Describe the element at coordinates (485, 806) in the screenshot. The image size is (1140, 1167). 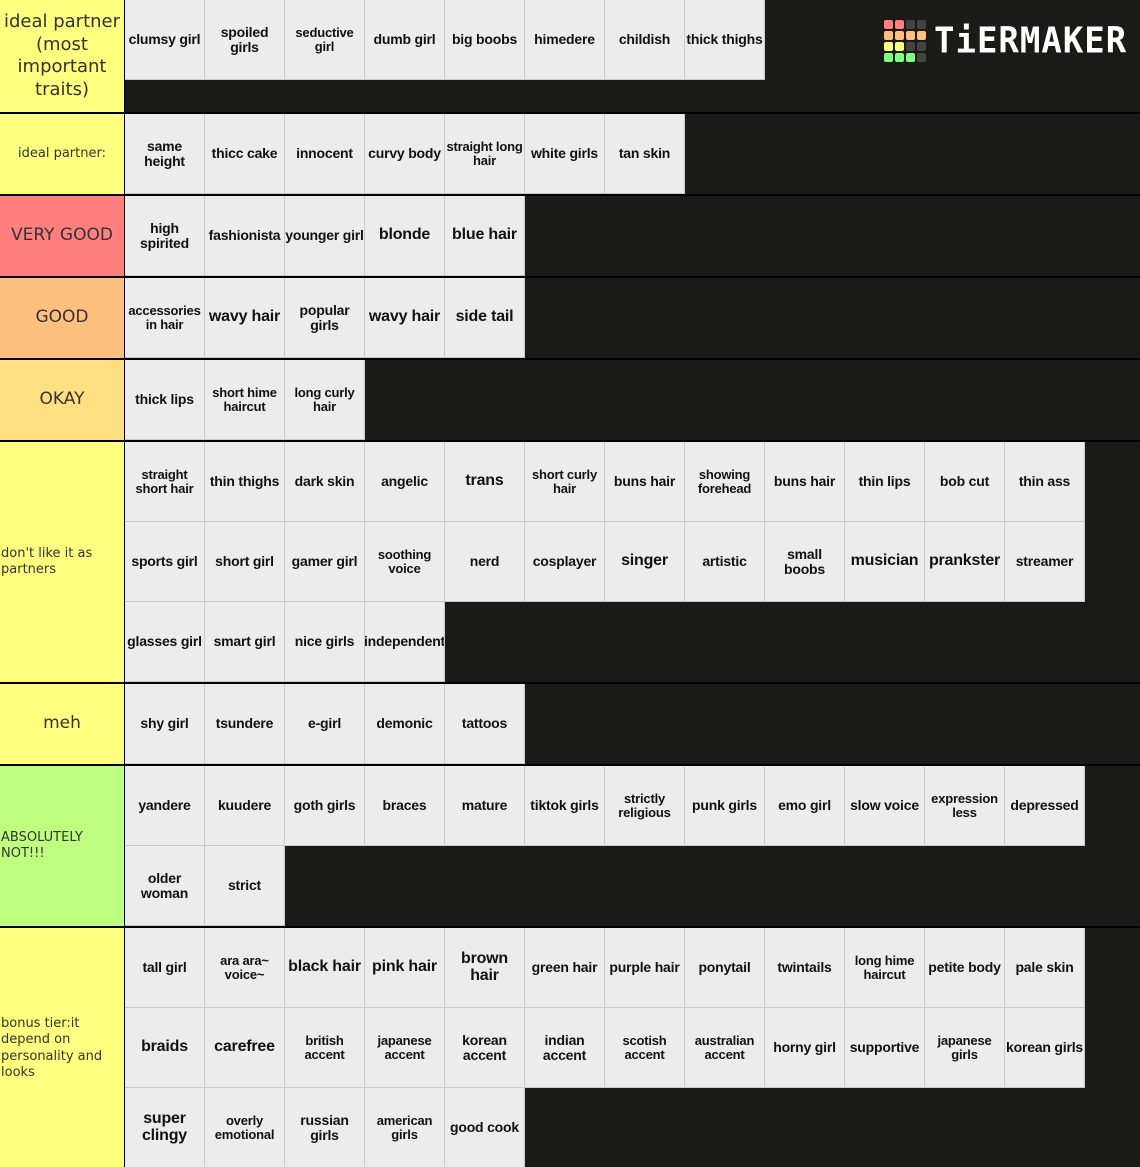
I see `tier-item-tile: mature` at that location.